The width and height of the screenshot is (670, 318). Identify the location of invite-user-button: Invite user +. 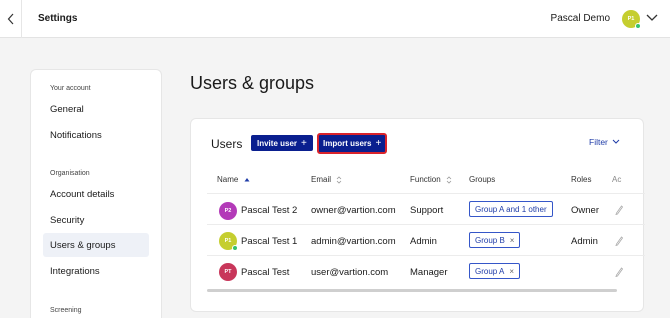
(282, 143).